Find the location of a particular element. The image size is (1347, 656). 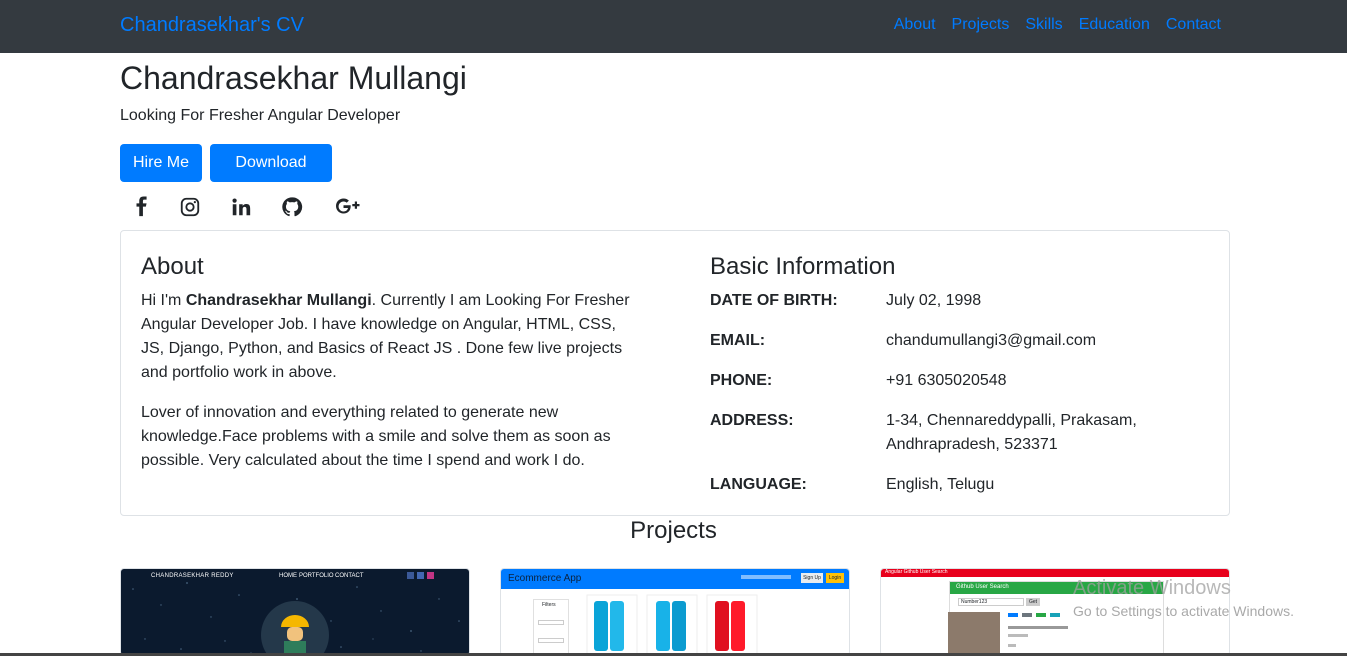

info-label: PHONE: is located at coordinates (741, 380).